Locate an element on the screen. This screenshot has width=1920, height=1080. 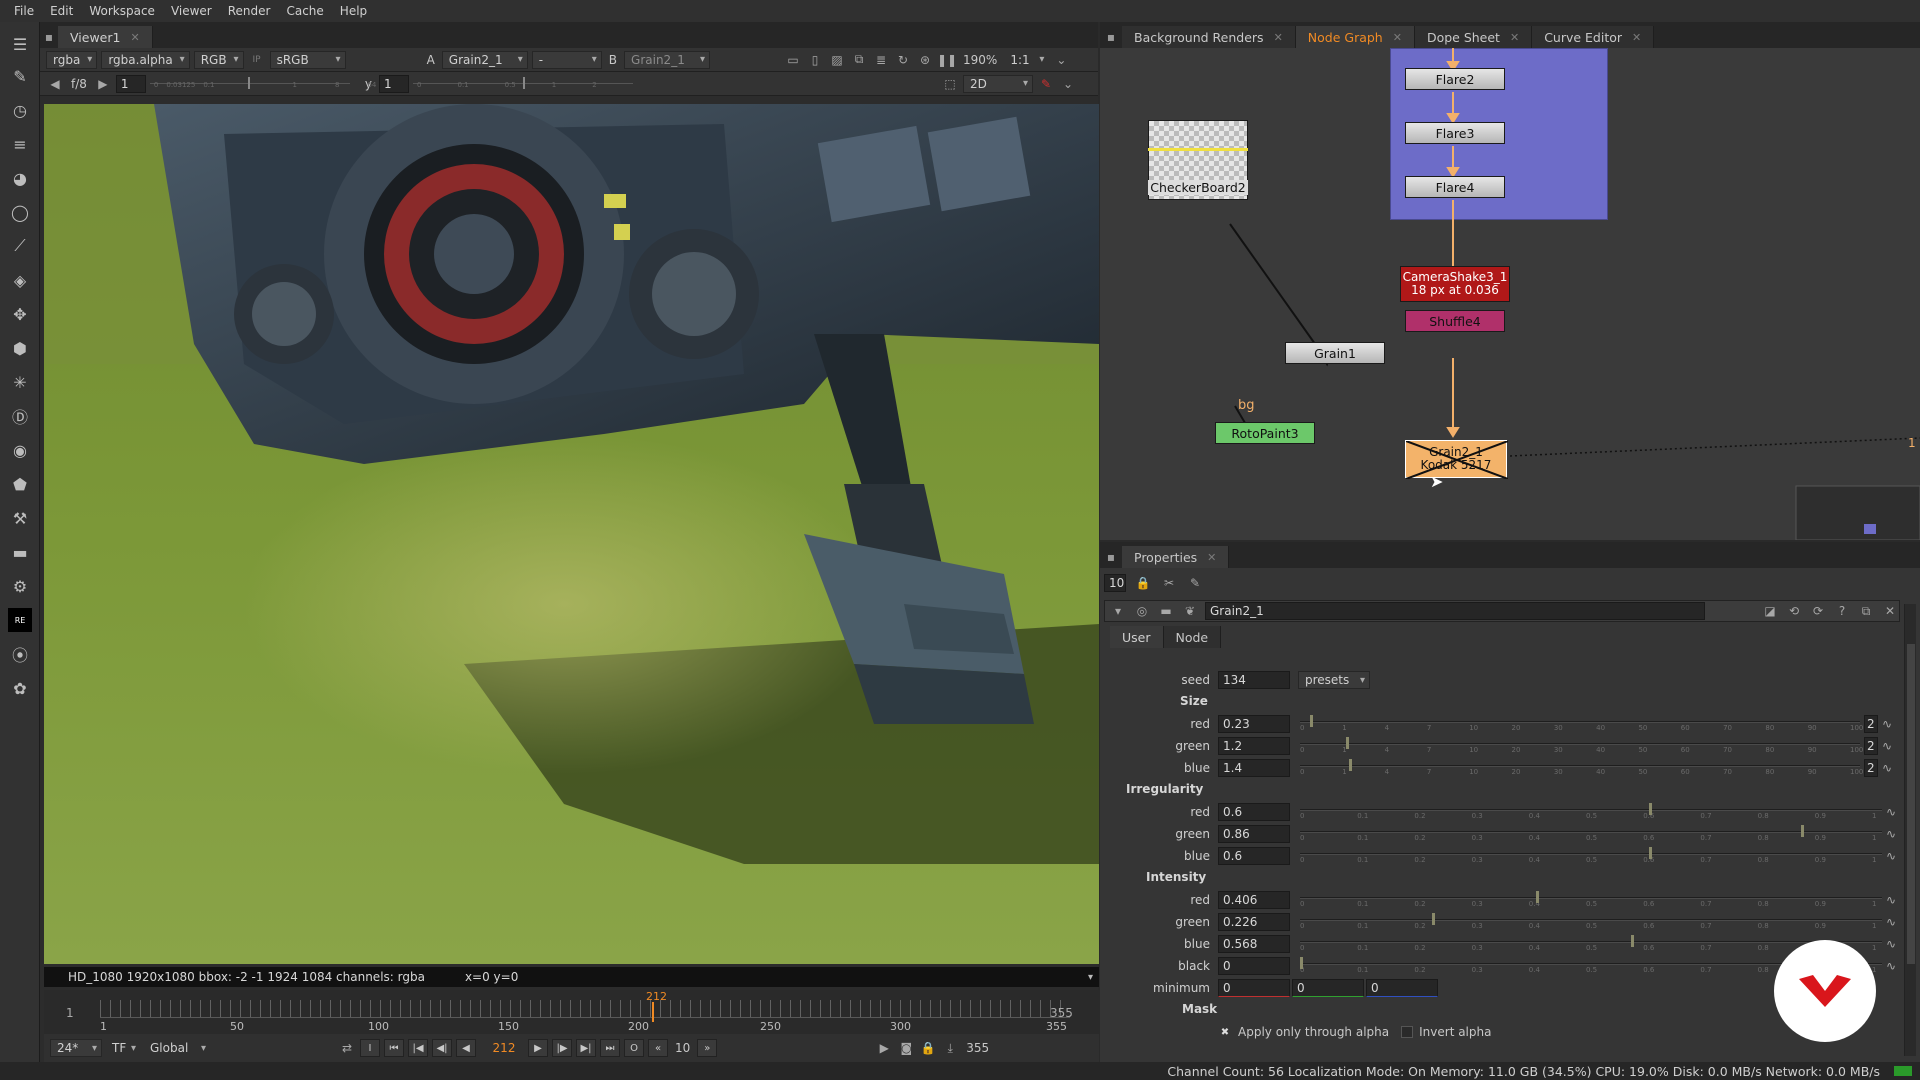
fps-dropdown: 24* is located at coordinates (76, 1048).